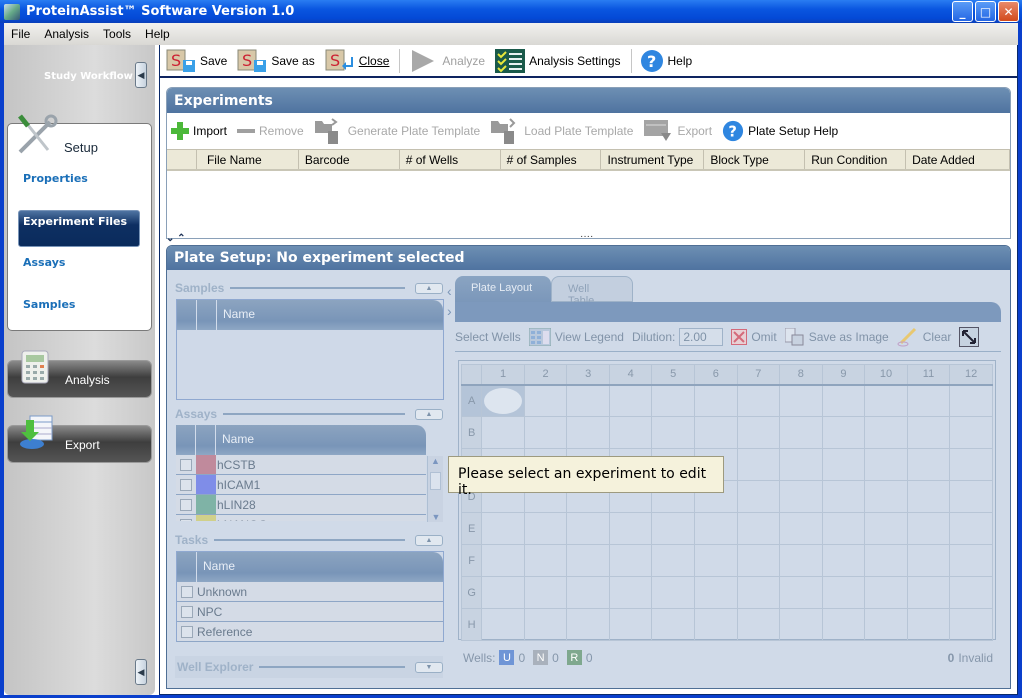 This screenshot has width=1022, height=698. What do you see at coordinates (653, 159) in the screenshot?
I see `column-header-instrument-type: Instrument Type` at bounding box center [653, 159].